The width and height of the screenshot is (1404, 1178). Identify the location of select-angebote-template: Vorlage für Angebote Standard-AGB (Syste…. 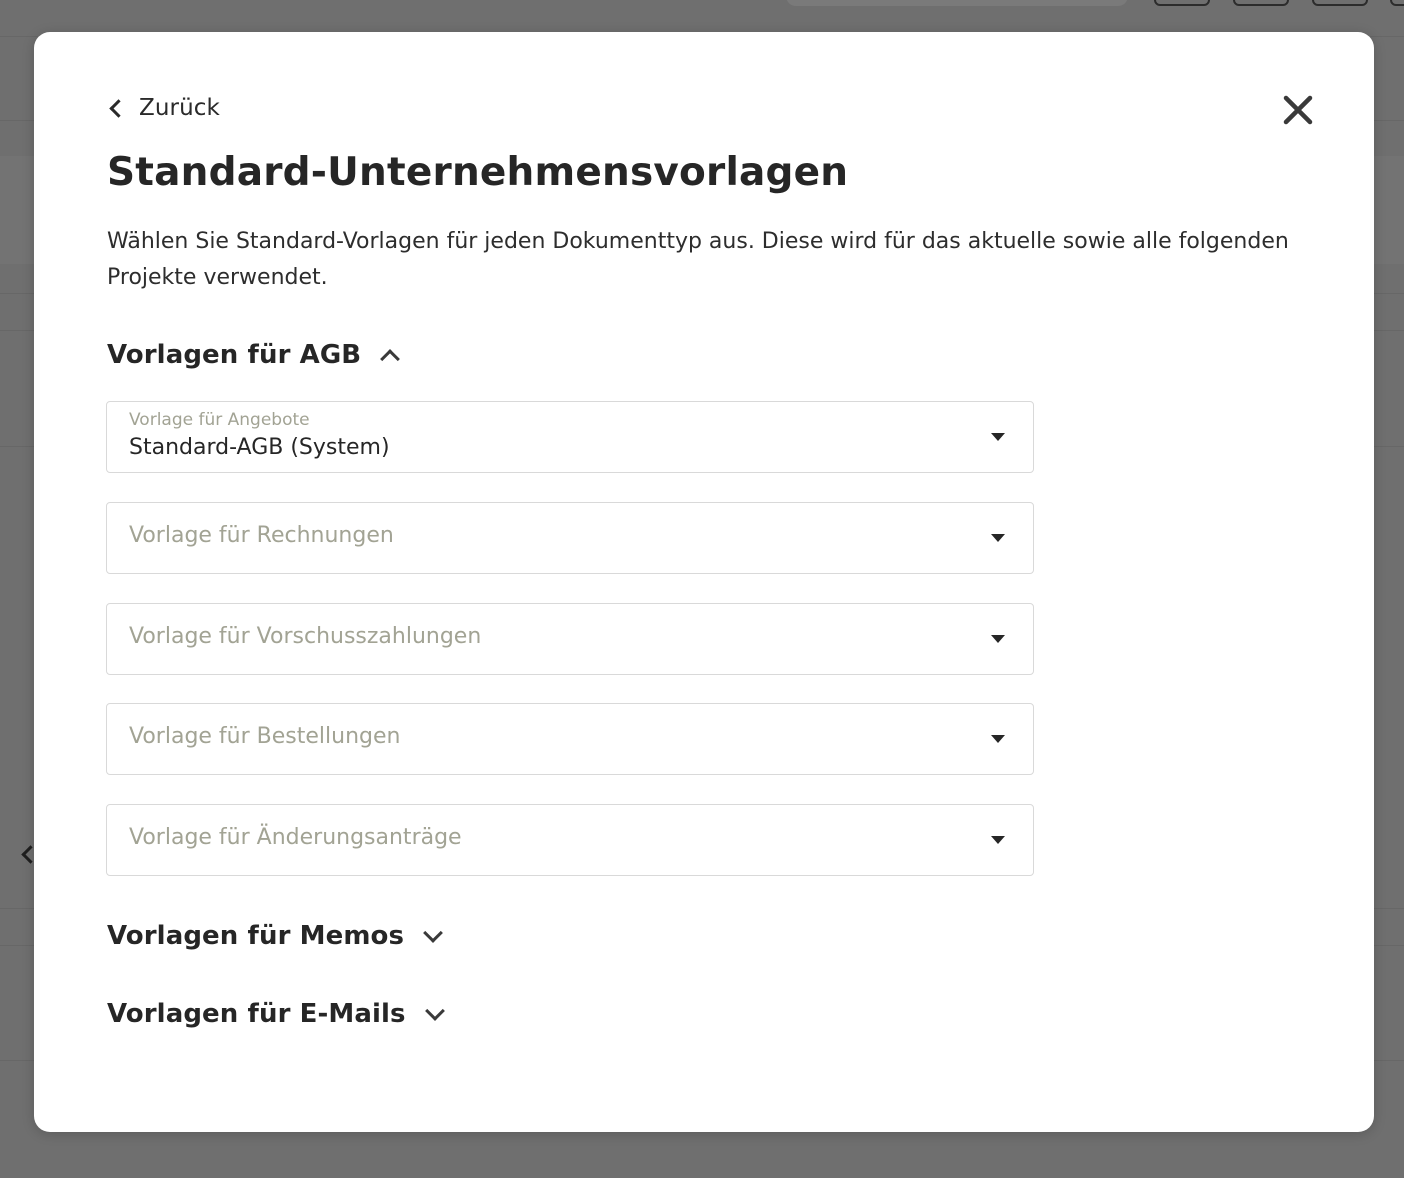
(570, 437).